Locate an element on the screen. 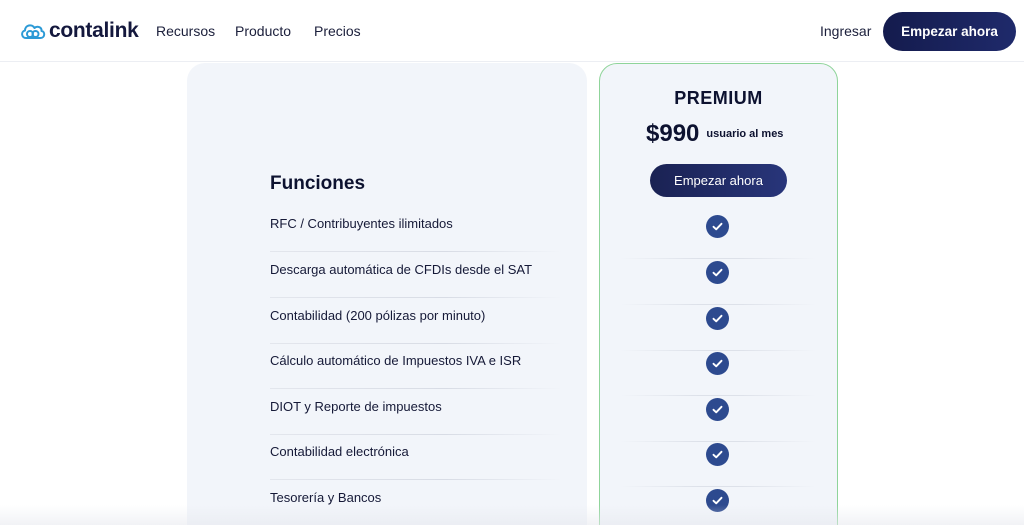 The height and width of the screenshot is (525, 1024). feature-label: RFC / Contribuyentes ilimitados is located at coordinates (361, 223).